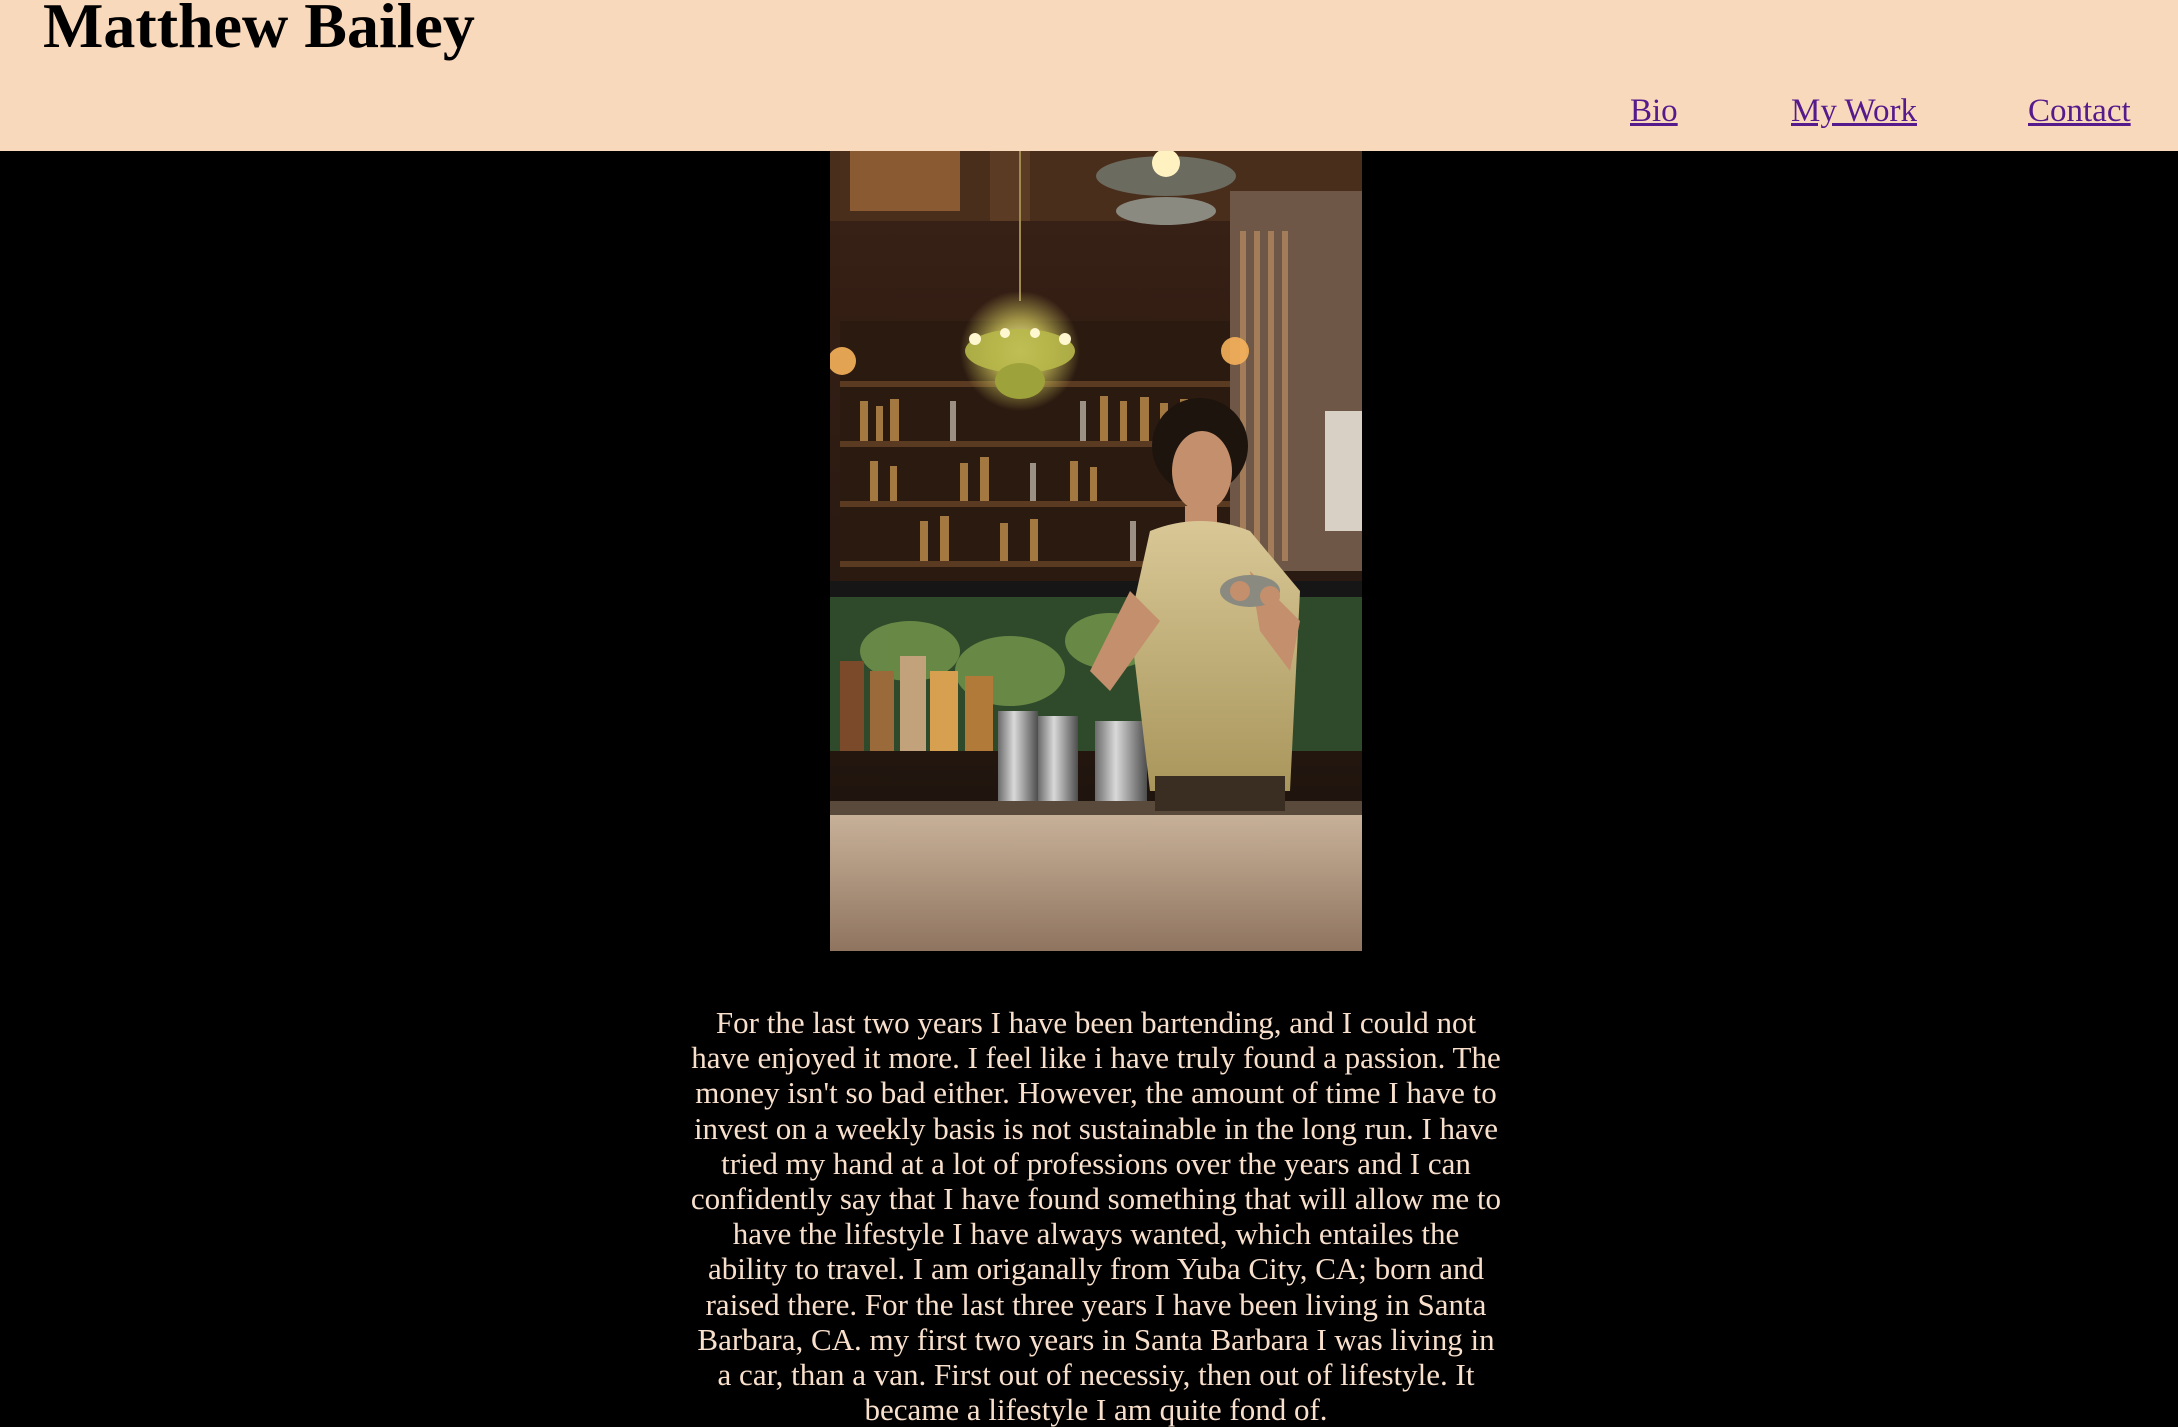  I want to click on main-nav: Bio My Work Contact, so click(1089, 111).